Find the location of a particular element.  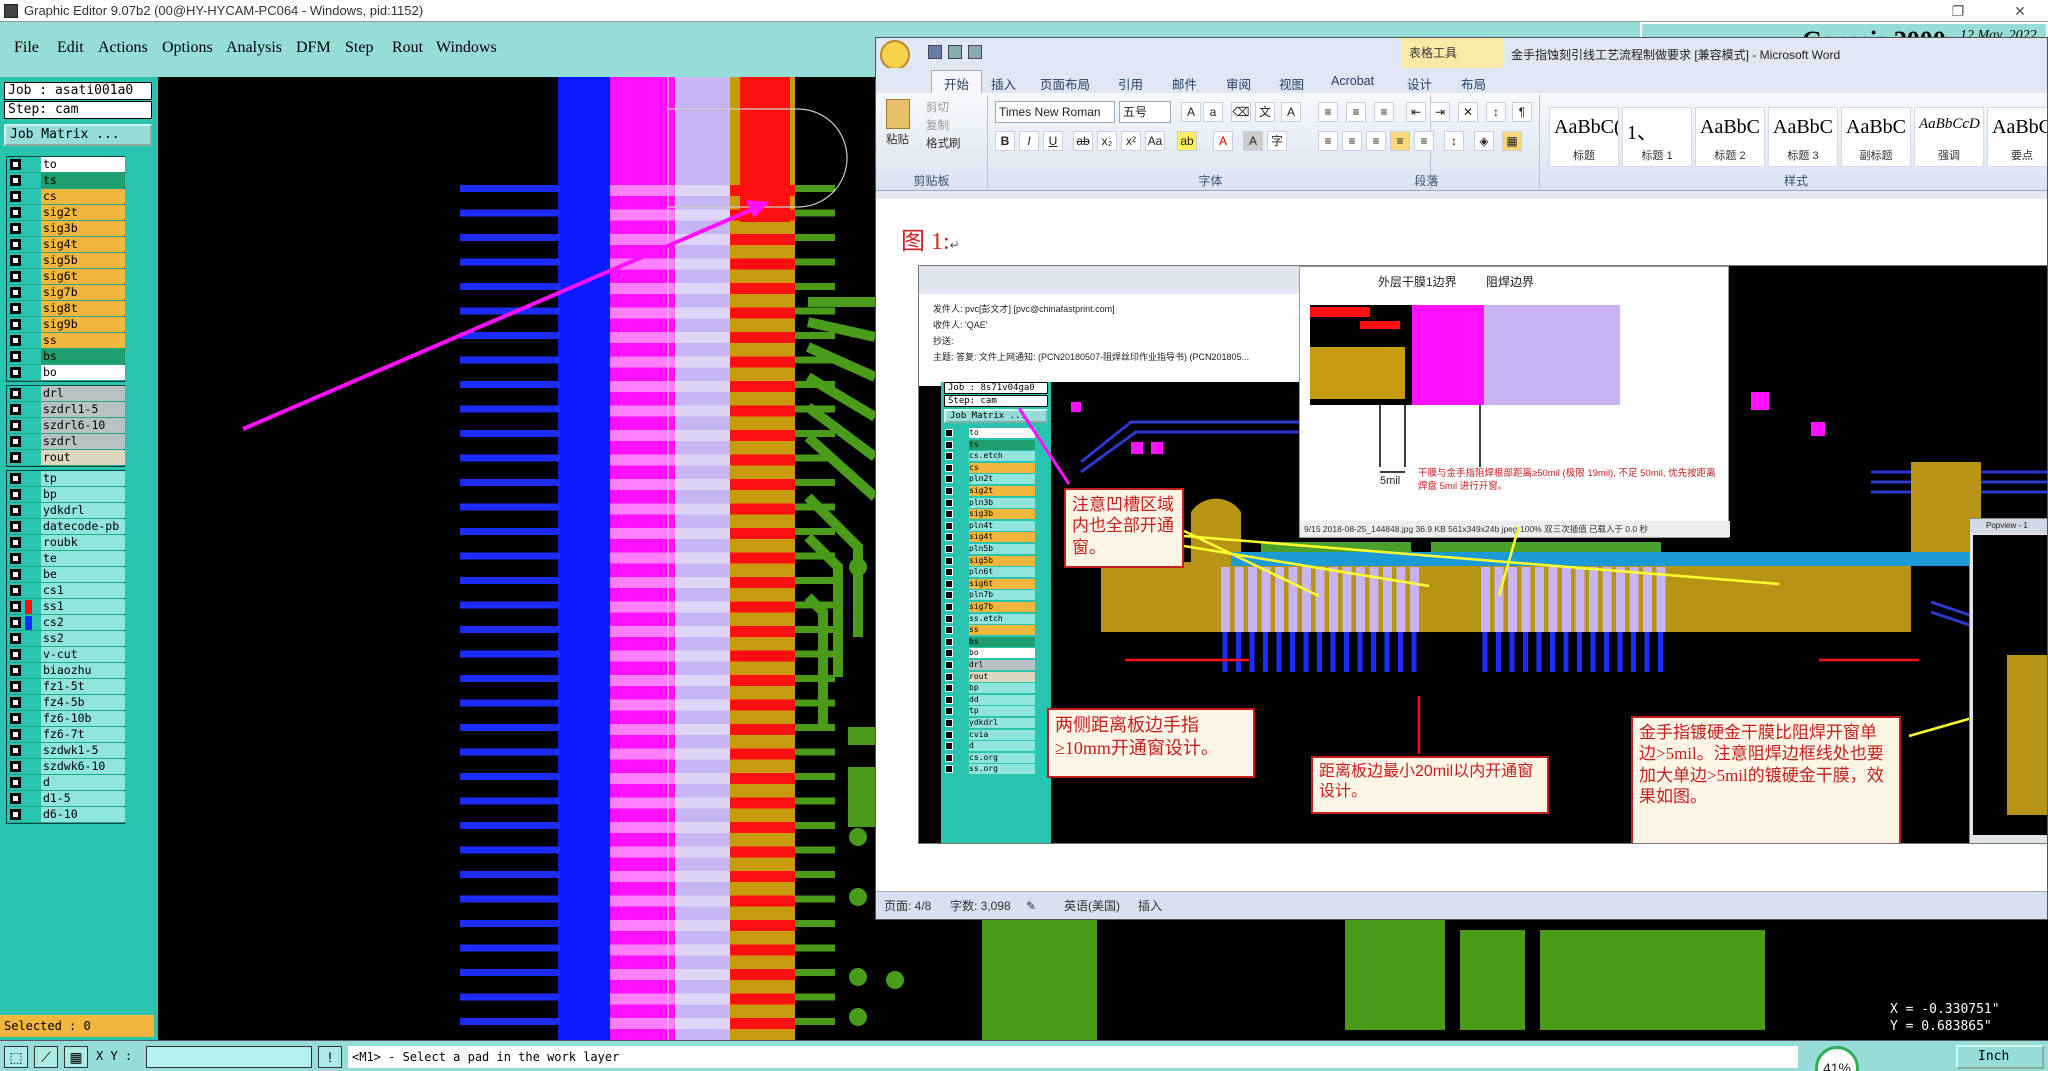

tab-acrobat: Acrobat is located at coordinates (1352, 81).